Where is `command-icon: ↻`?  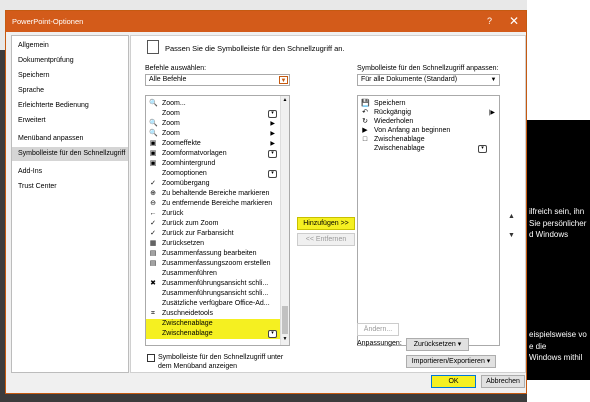 command-icon: ↻ is located at coordinates (365, 121).